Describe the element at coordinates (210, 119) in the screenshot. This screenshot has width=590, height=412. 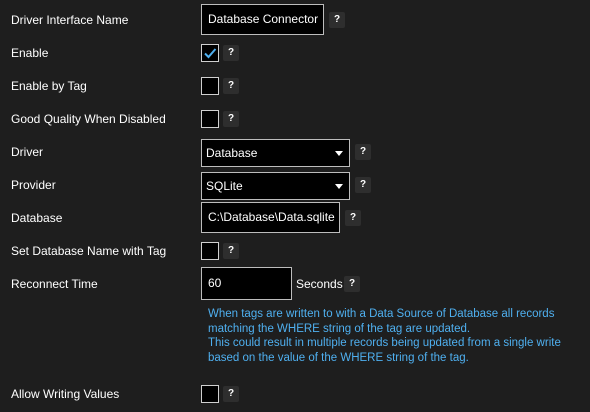
I see `good-quality-checkbox` at that location.